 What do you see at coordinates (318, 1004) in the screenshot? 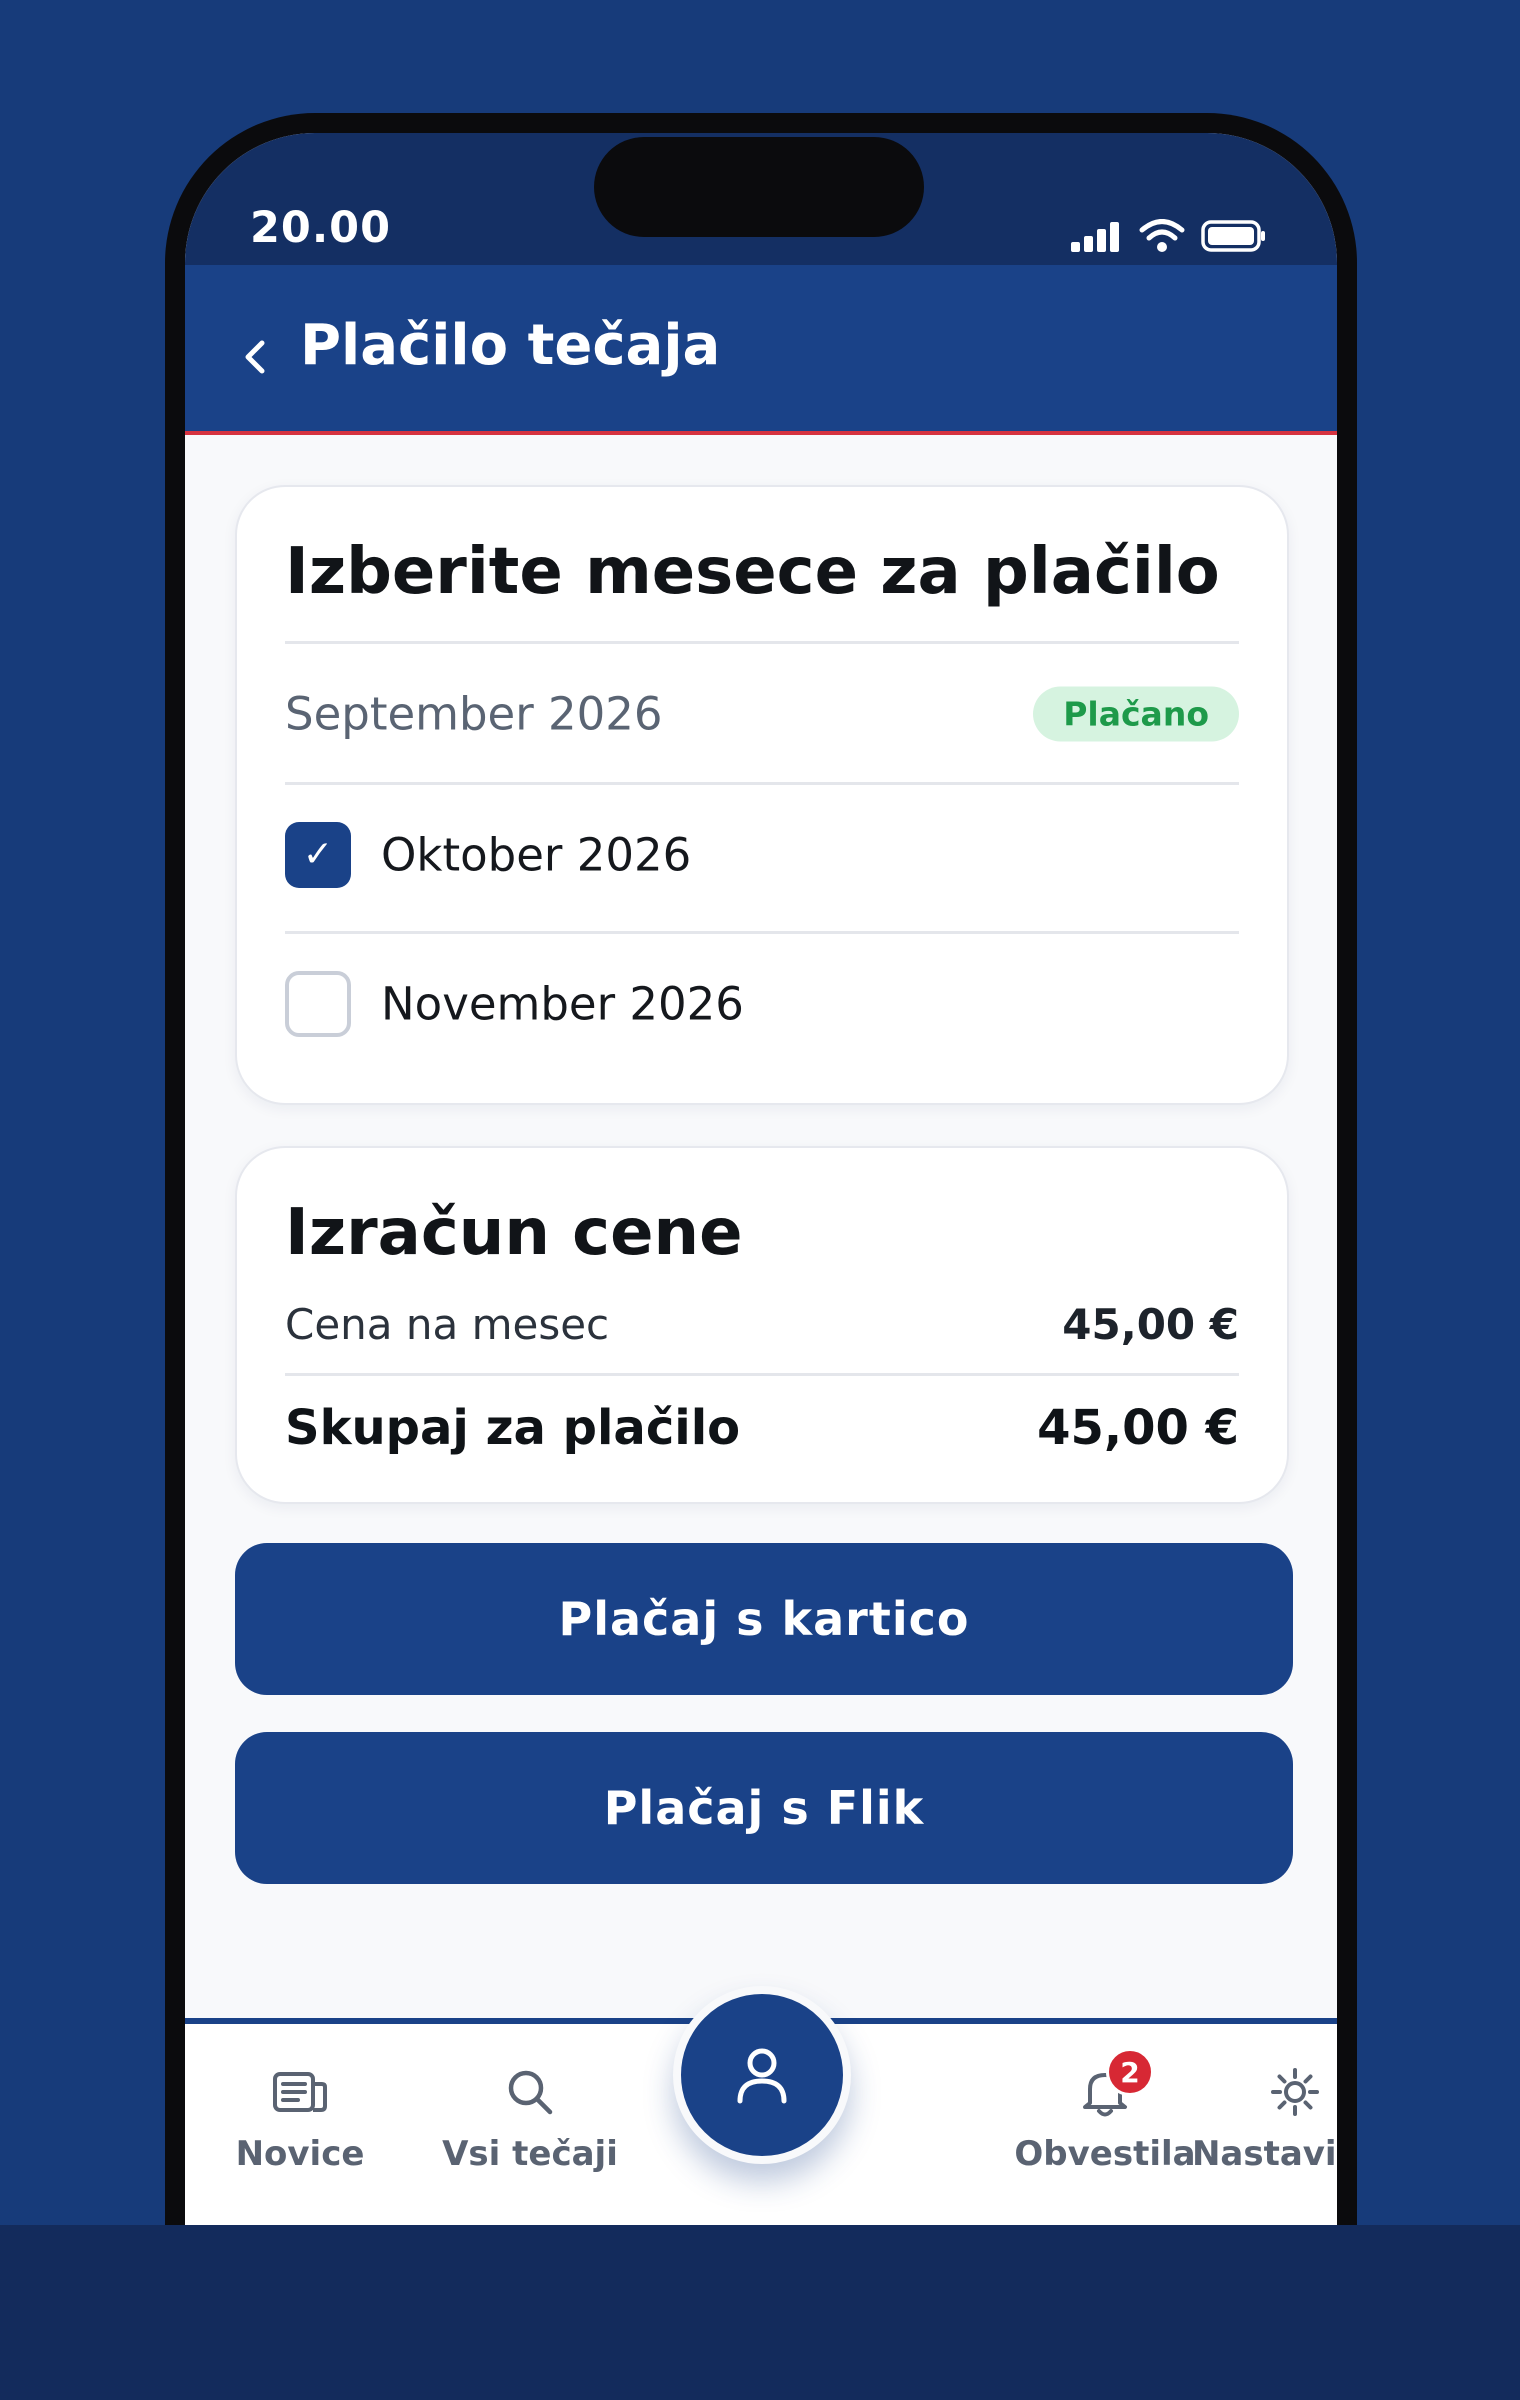
I see `checkbox-november` at bounding box center [318, 1004].